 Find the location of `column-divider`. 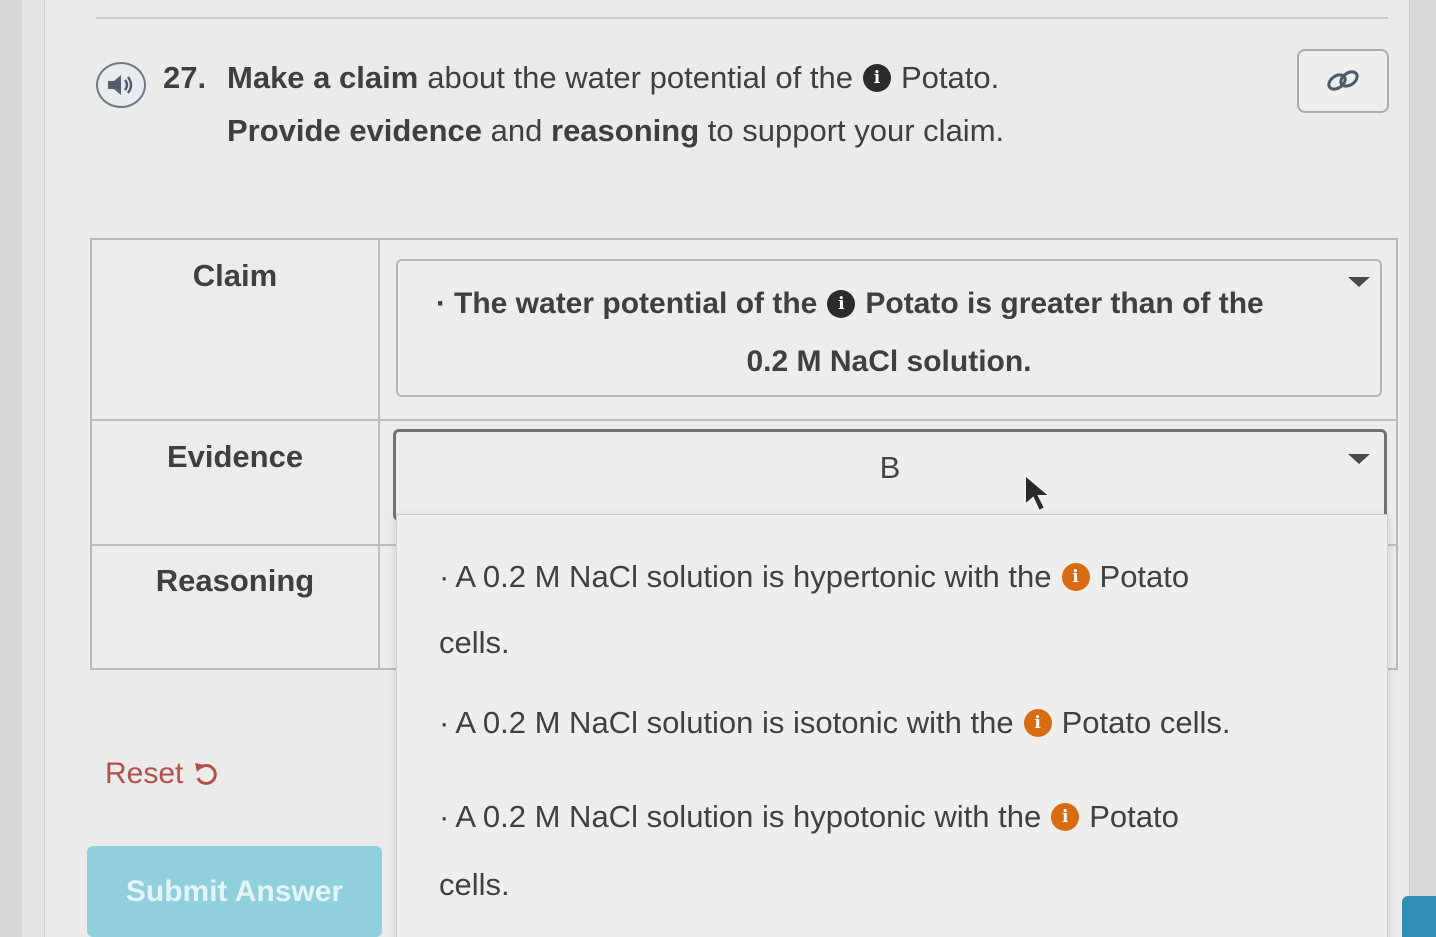

column-divider is located at coordinates (379, 455).